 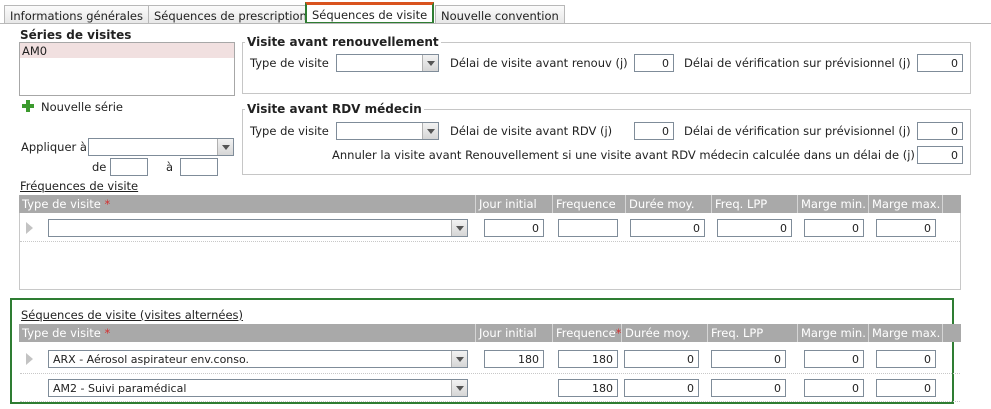 What do you see at coordinates (906, 388) in the screenshot?
I see `sequences-row2-max: 0` at bounding box center [906, 388].